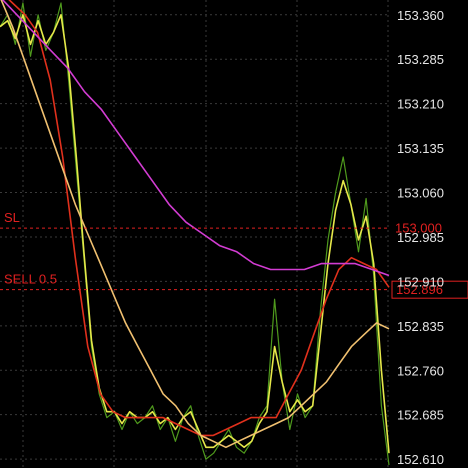 This screenshot has height=468, width=468. Describe the element at coordinates (12, 217) in the screenshot. I see `sl-label: SL` at that location.